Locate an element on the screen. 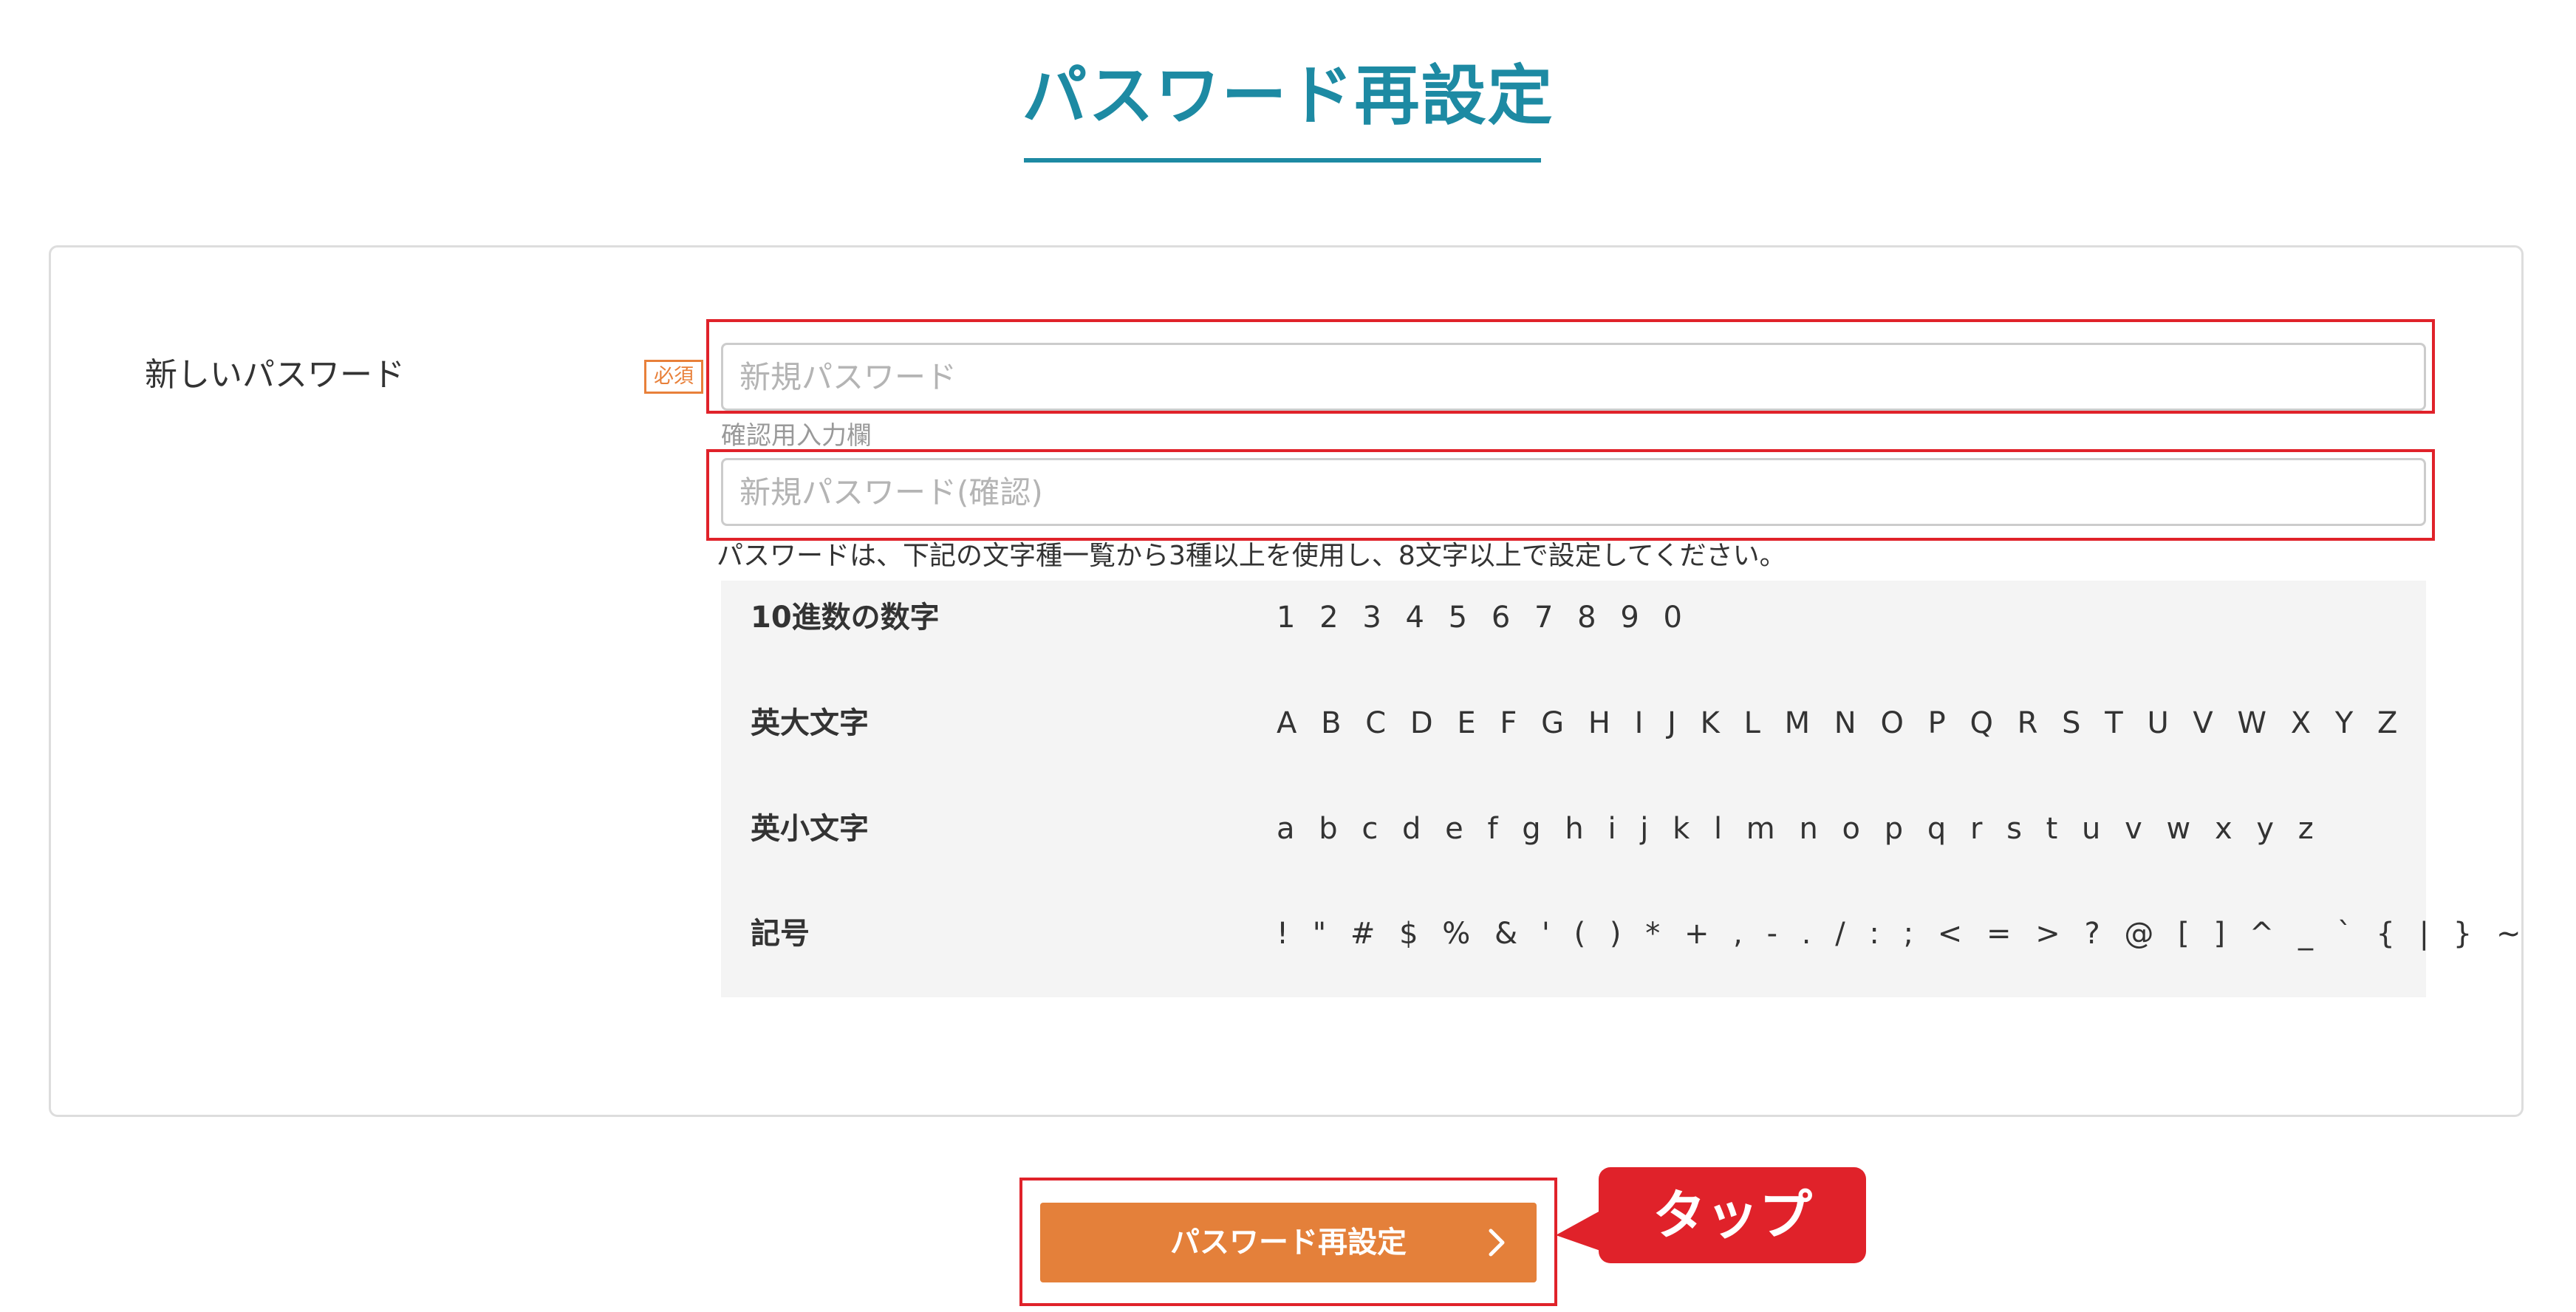 Image resolution: width=2576 pixels, height=1312 pixels. reset-password-button-label: パスワード再設定 is located at coordinates (1289, 1243).